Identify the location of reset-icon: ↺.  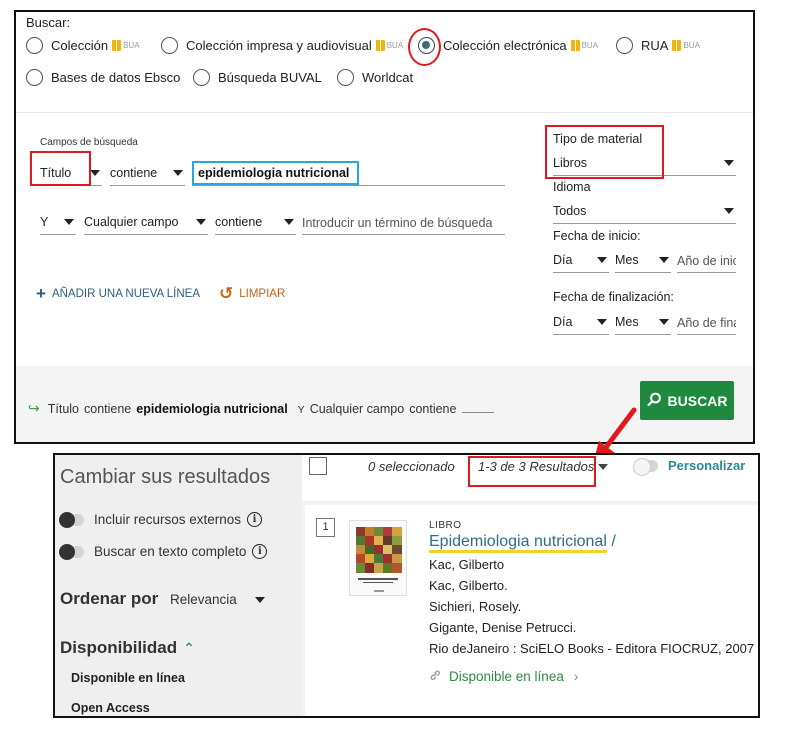
(226, 293).